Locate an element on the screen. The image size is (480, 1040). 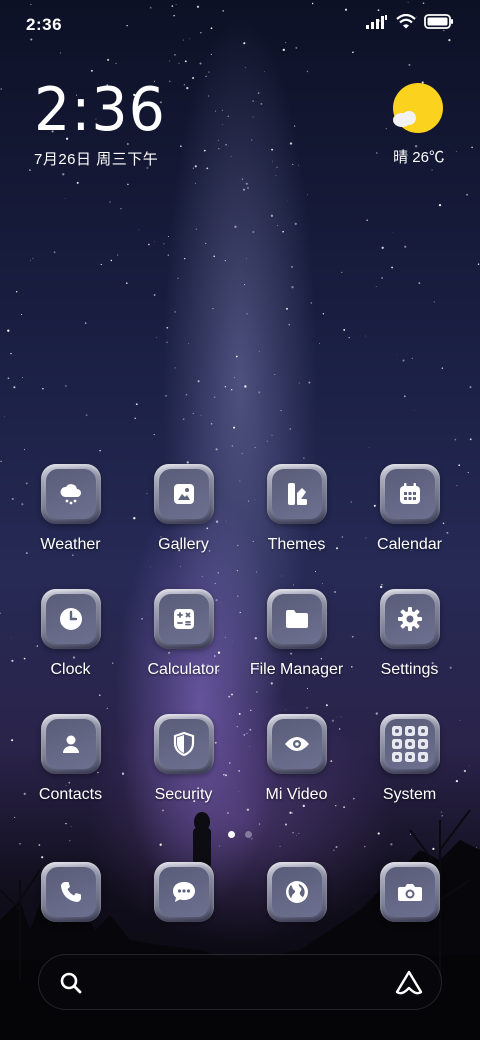
app-themes: Themes is located at coordinates (296, 512).